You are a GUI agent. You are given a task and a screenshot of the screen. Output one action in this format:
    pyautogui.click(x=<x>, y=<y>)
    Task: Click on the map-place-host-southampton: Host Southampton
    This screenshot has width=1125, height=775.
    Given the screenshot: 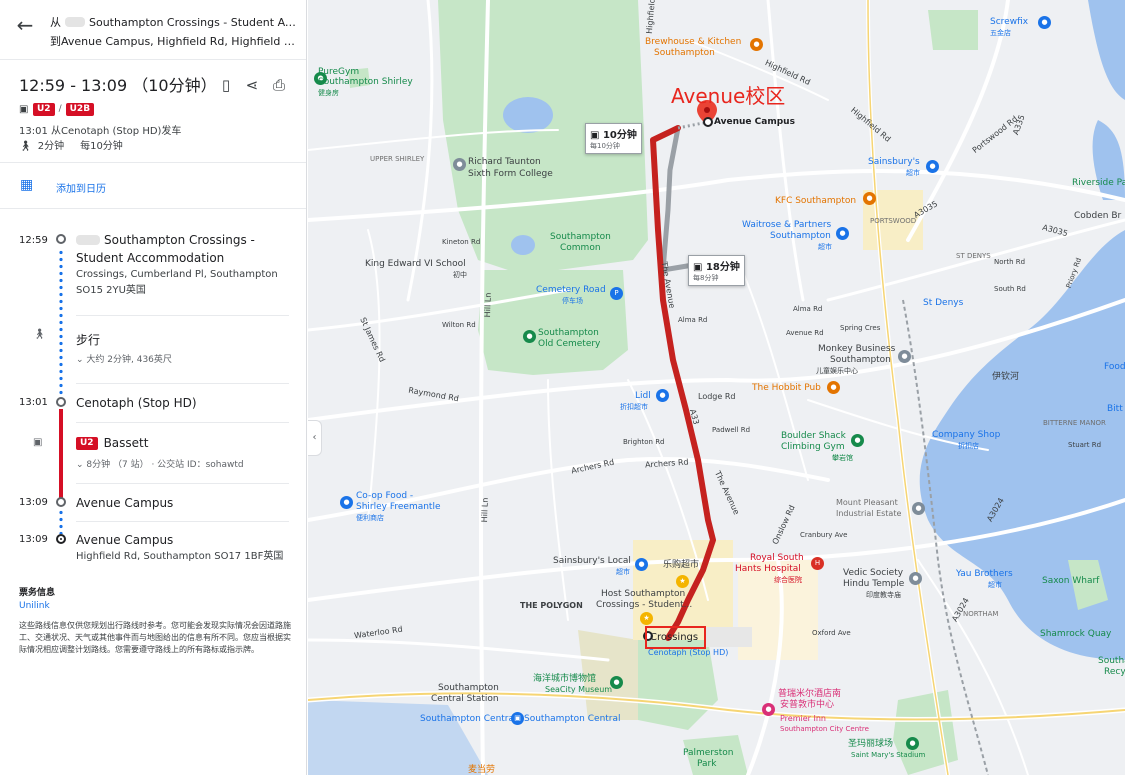 What is the action you would take?
    pyautogui.click(x=643, y=594)
    